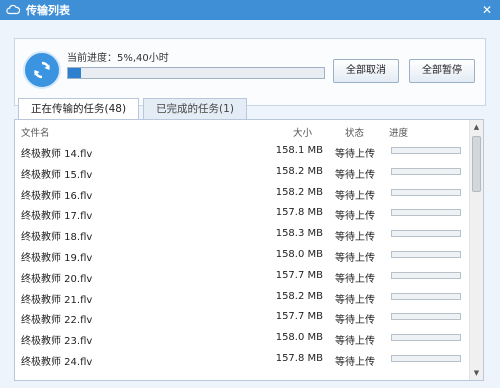 The width and height of the screenshot is (500, 388). Describe the element at coordinates (118, 58) in the screenshot. I see `current-progress-label: 当前进度：5%,40小时` at that location.